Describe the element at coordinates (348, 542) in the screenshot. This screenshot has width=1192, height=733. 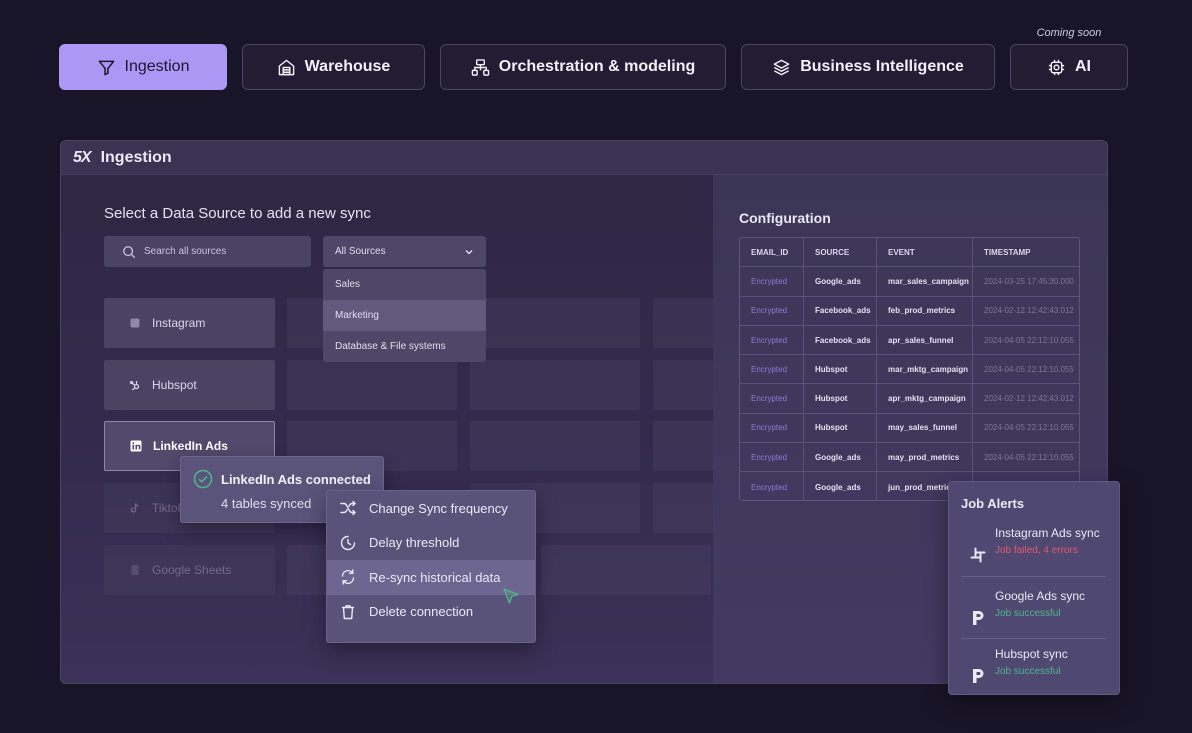
I see `clock-icon` at that location.